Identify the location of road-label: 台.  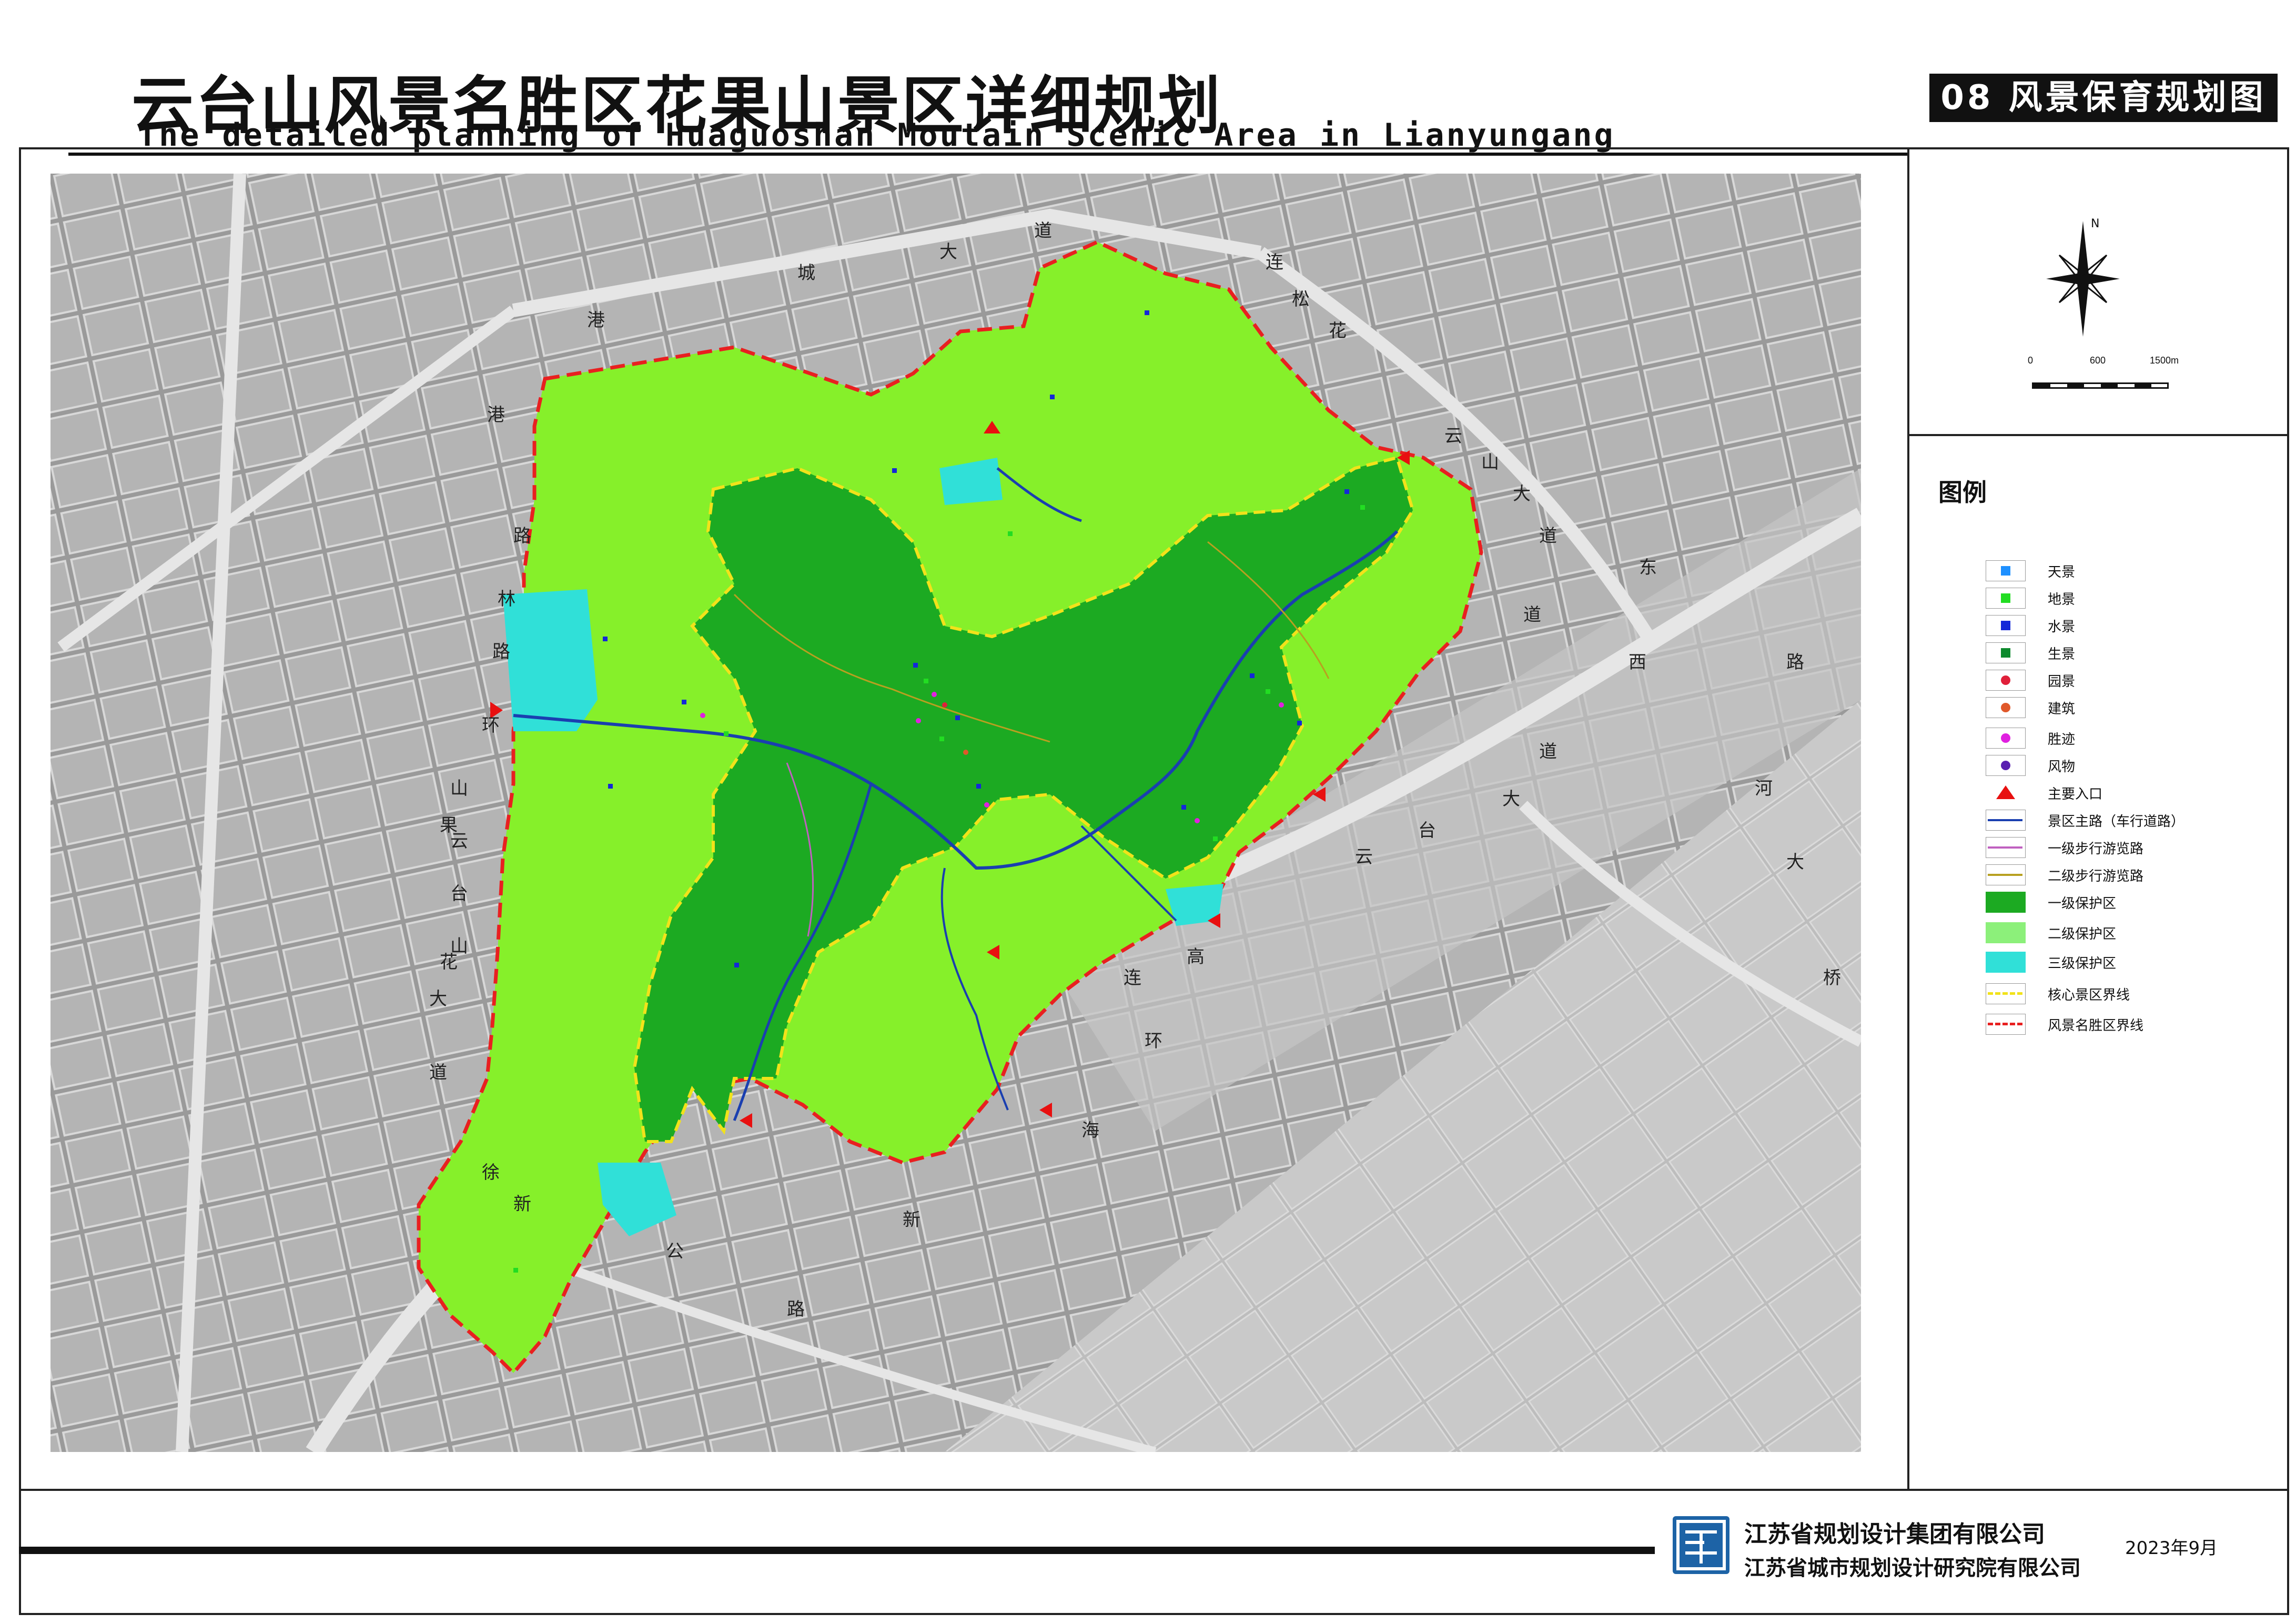
(459, 893).